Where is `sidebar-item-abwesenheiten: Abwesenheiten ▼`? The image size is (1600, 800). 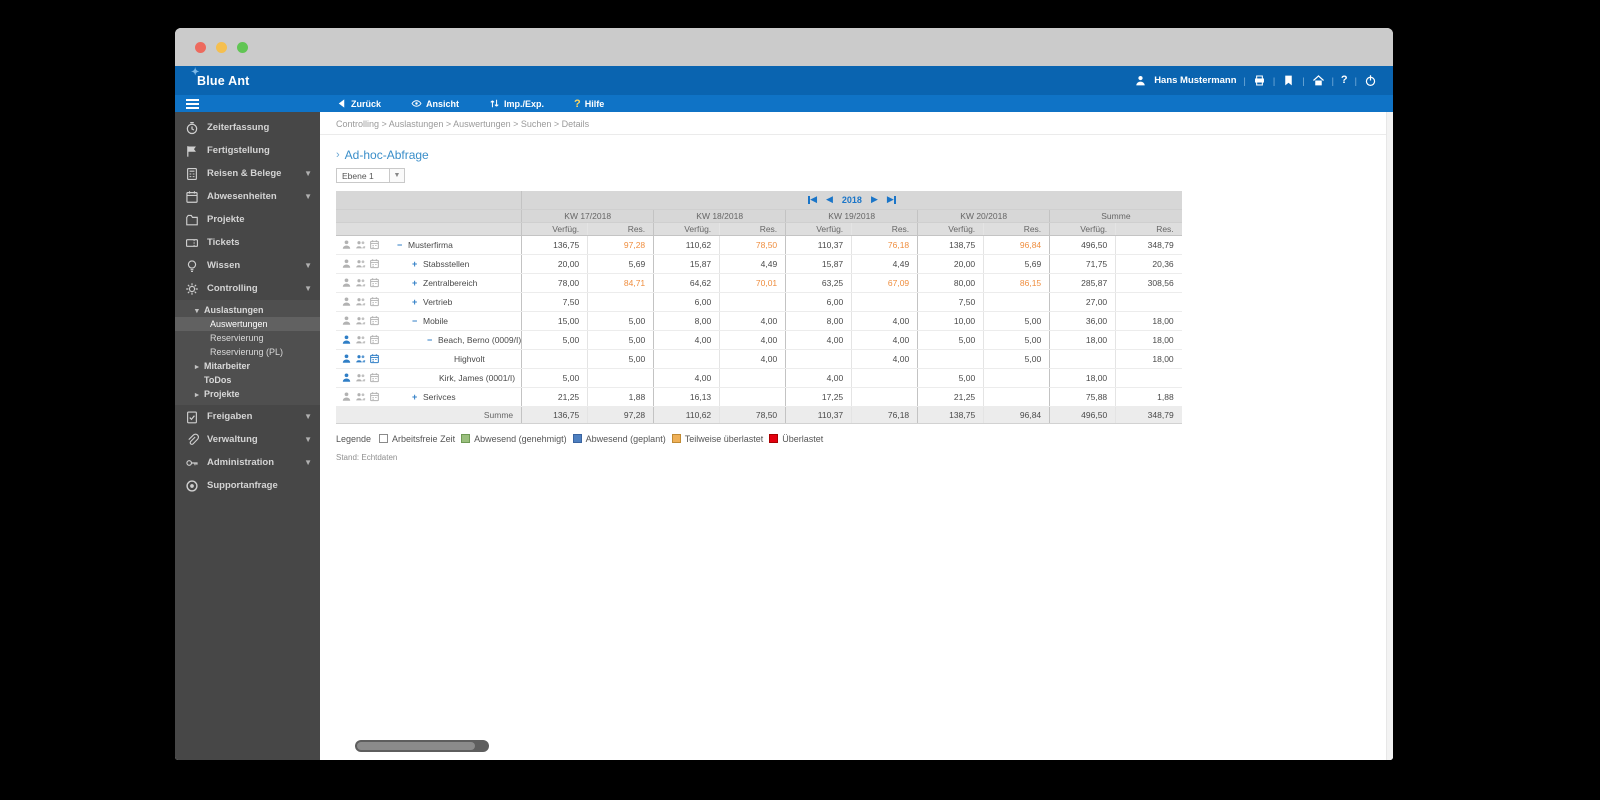
sidebar-item-abwesenheiten: Abwesenheiten ▼ is located at coordinates (247, 196).